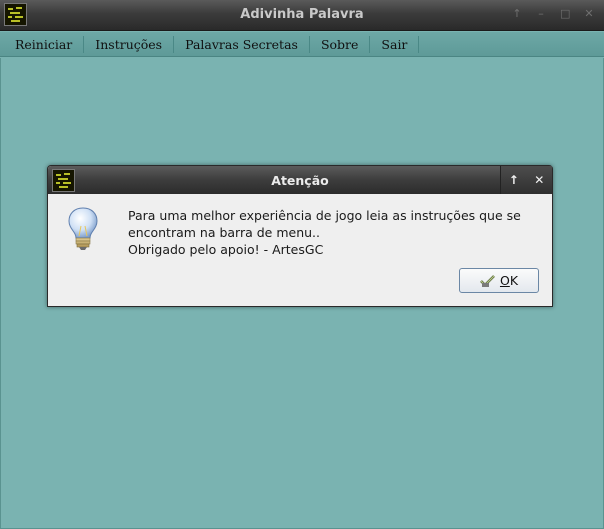  Describe the element at coordinates (539, 180) in the screenshot. I see `dialog-close-icon: ✕` at that location.